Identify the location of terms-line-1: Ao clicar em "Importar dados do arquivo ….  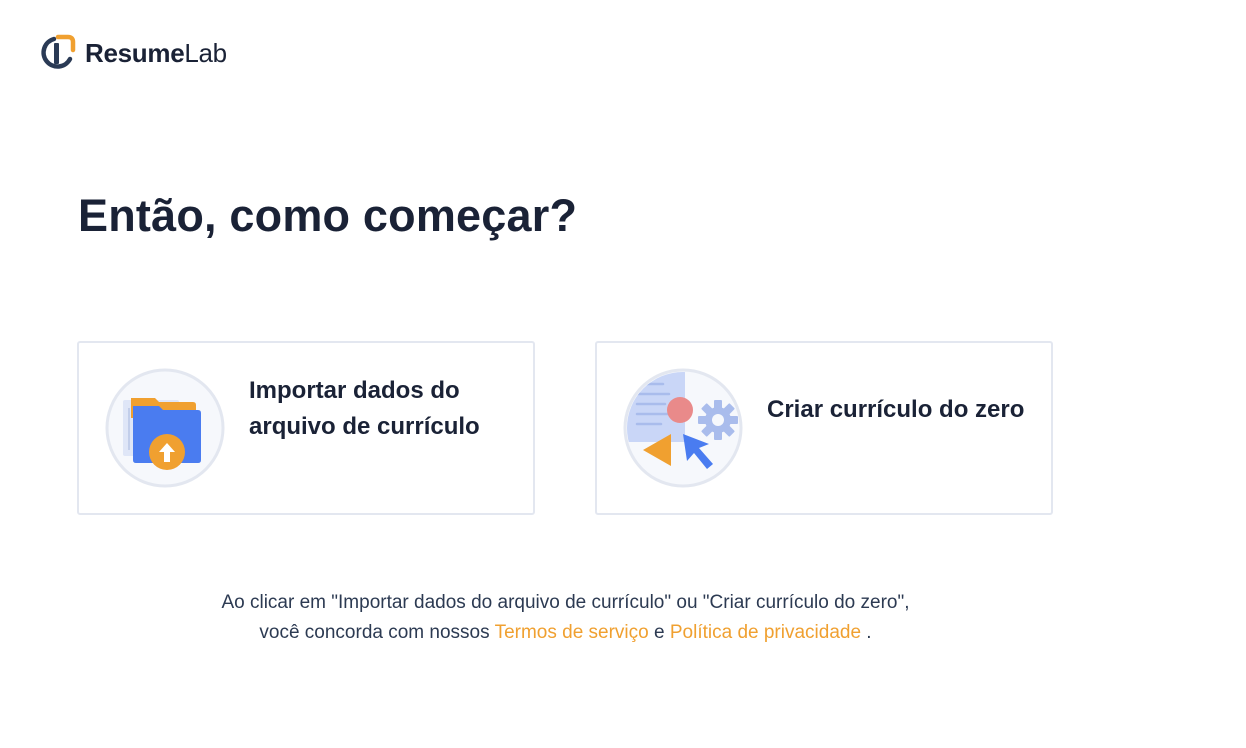
(565, 602).